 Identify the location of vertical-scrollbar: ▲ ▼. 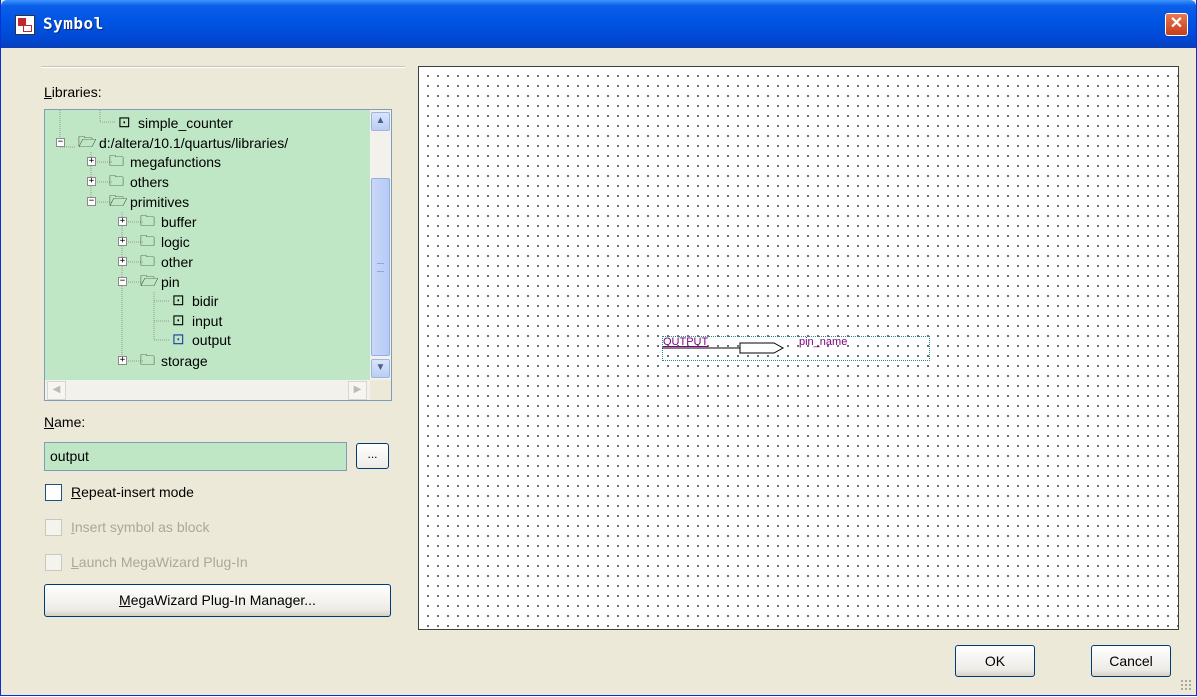
(380, 245).